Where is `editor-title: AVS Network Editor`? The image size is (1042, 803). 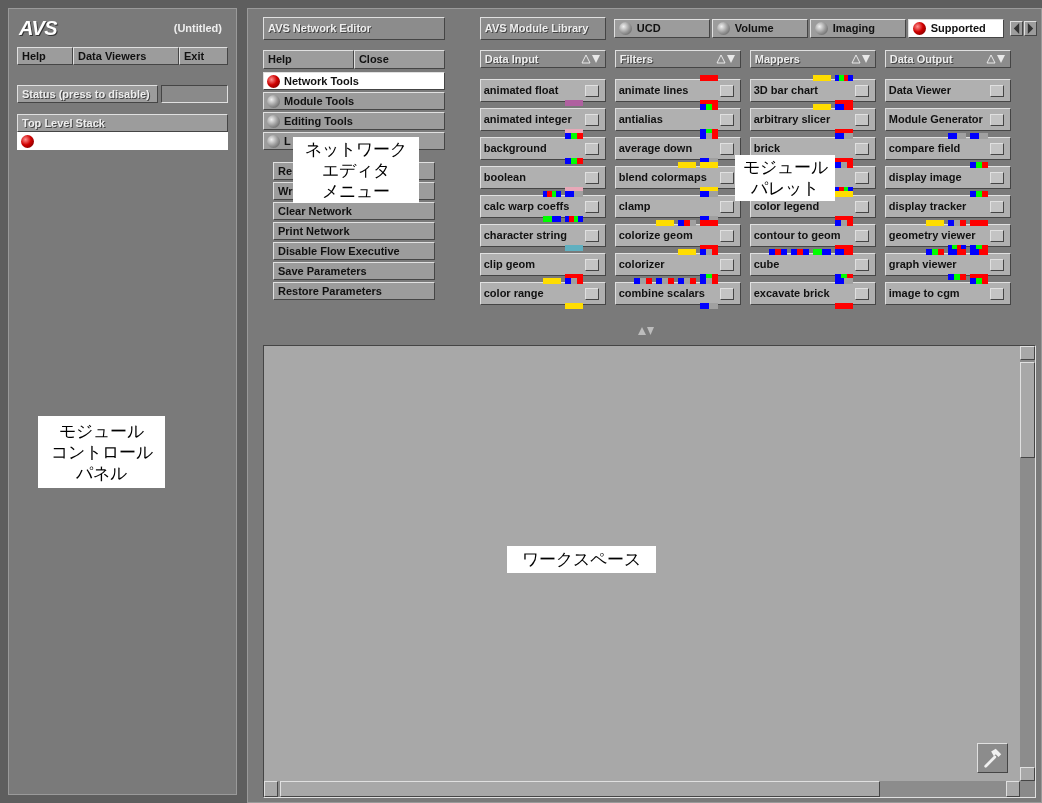 editor-title: AVS Network Editor is located at coordinates (354, 28).